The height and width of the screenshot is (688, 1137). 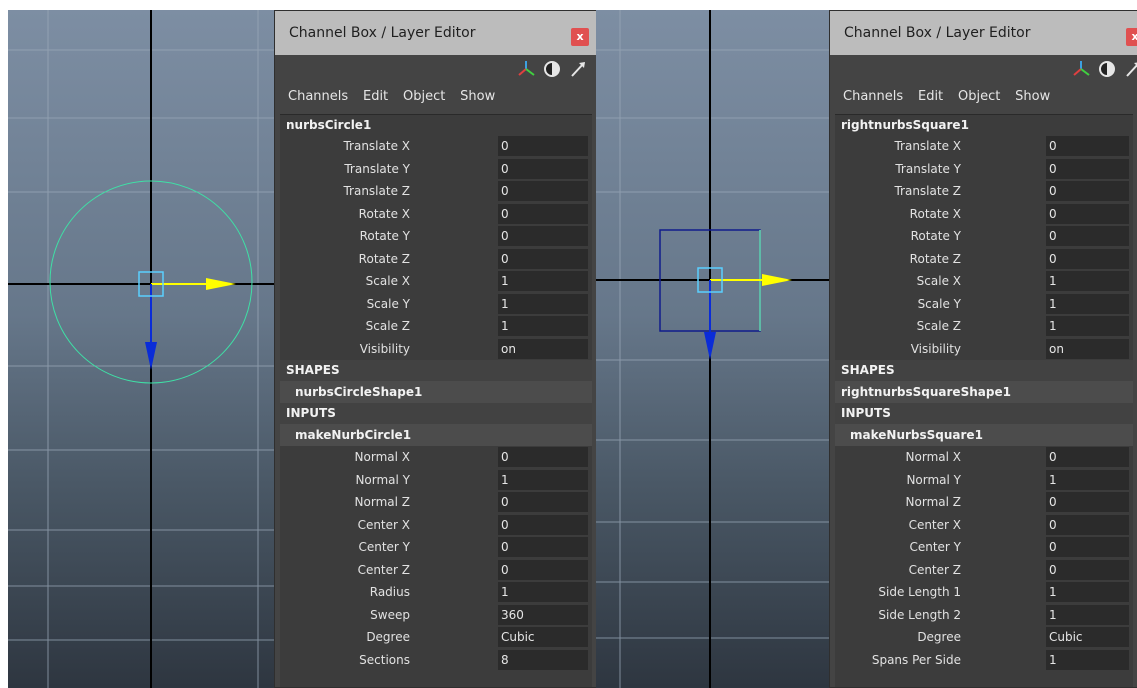 What do you see at coordinates (436, 570) in the screenshot?
I see `input-channel-row: Center Z 0` at bounding box center [436, 570].